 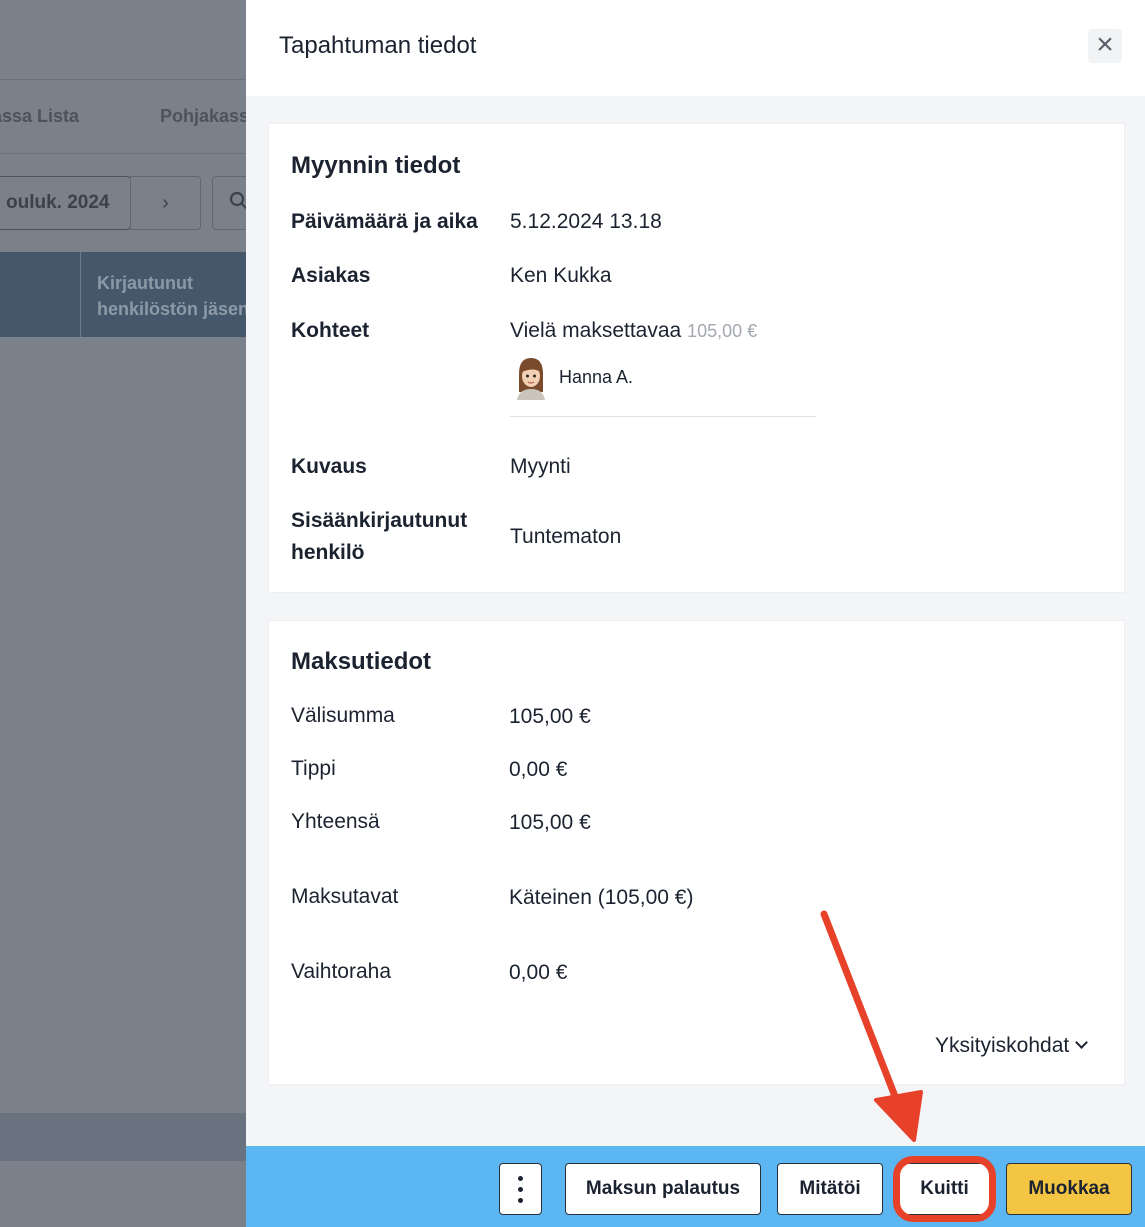 What do you see at coordinates (663, 385) in the screenshot?
I see `item-staff: Hanna A.` at bounding box center [663, 385].